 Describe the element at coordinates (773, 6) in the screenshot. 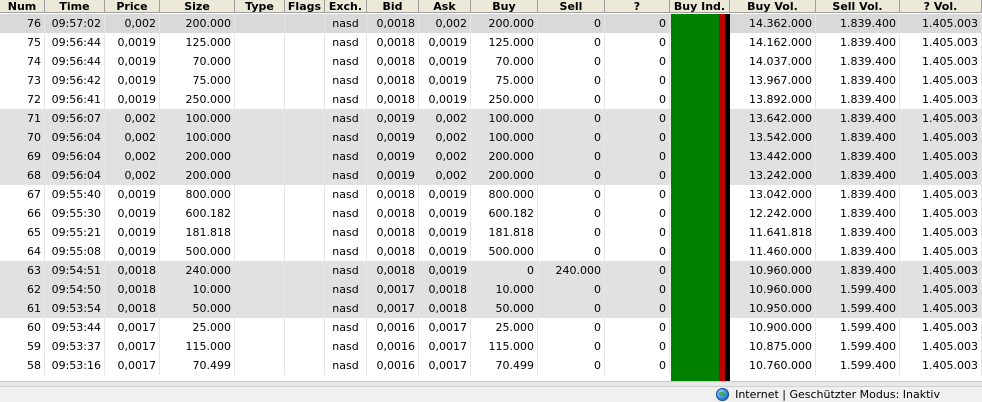

I see `header-buy-vol: Buy Vol.` at that location.